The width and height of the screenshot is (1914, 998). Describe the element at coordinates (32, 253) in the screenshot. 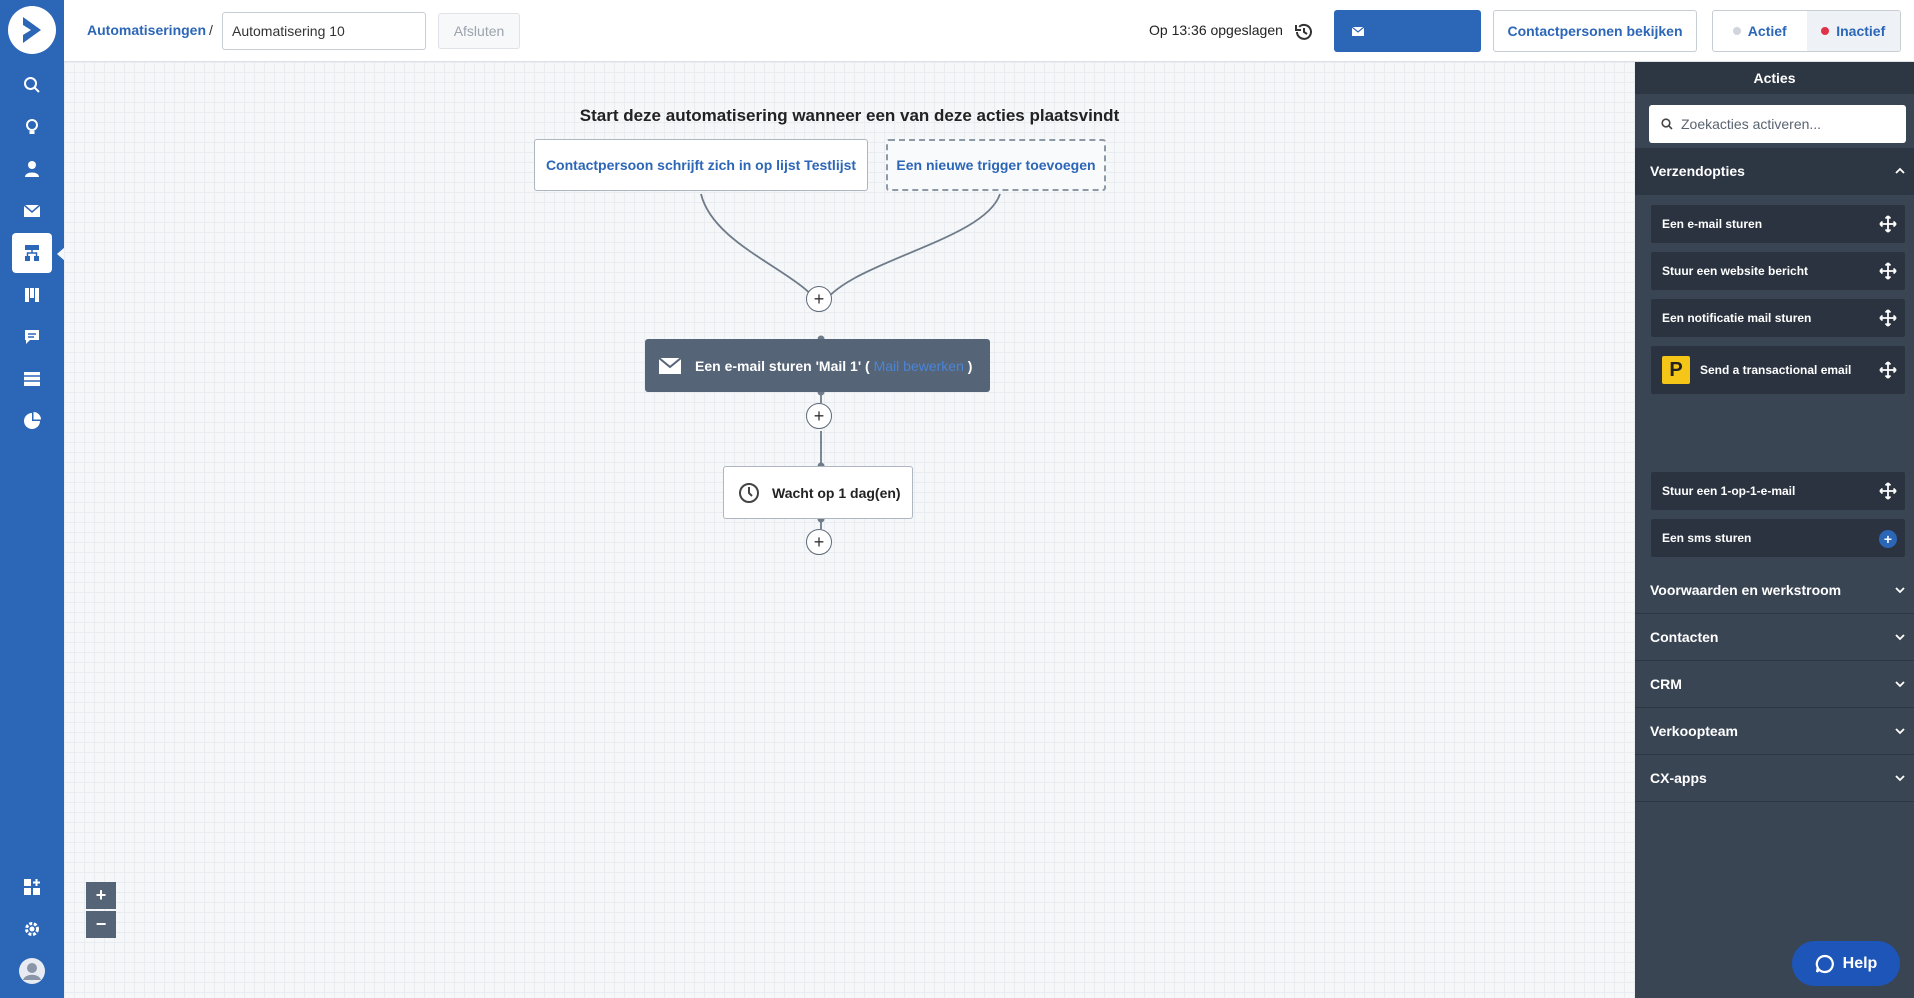

I see `nav-automations` at that location.